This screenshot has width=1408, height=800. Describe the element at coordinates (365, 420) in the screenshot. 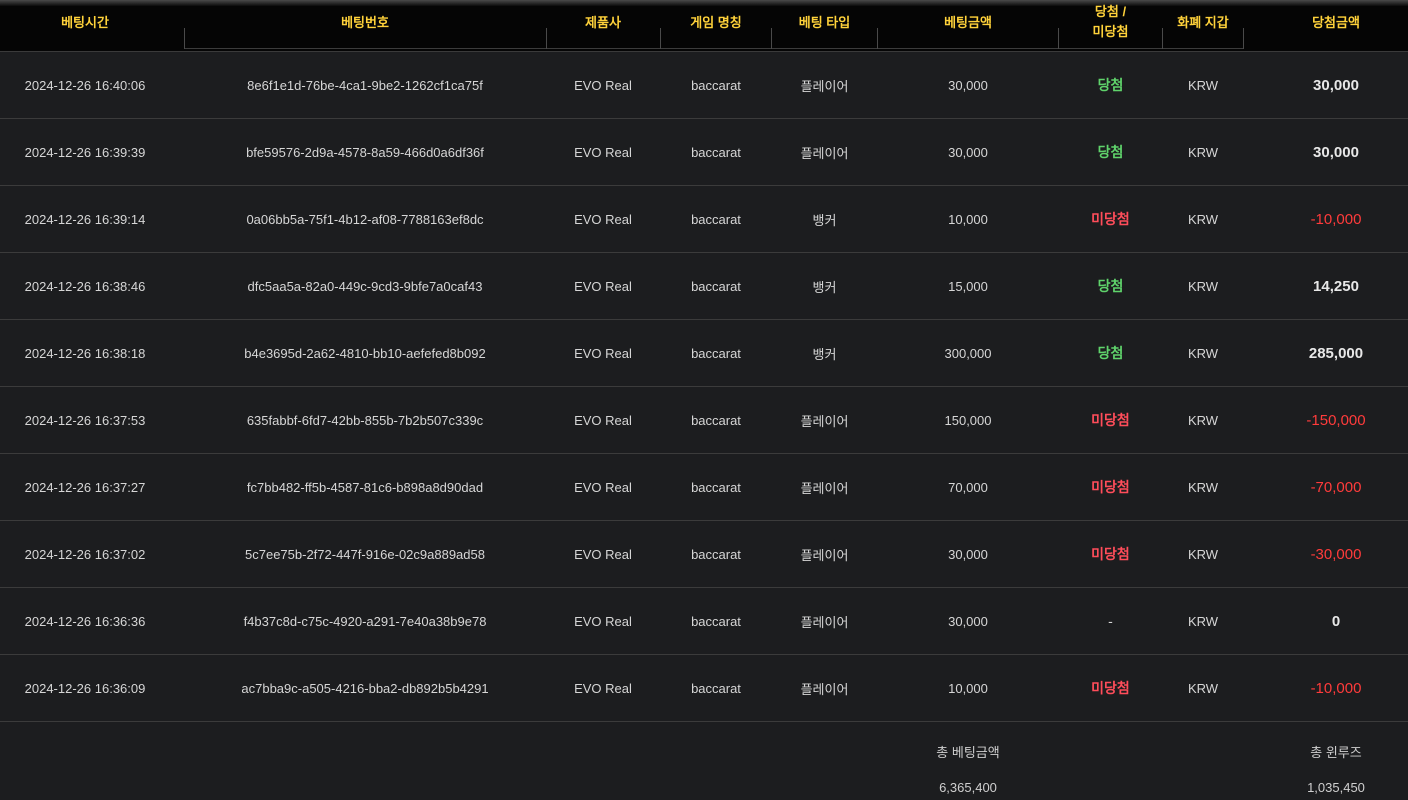

I see `bet-id: 635fabbf-6fd7-42bb-855b-7b2b507c339c` at that location.